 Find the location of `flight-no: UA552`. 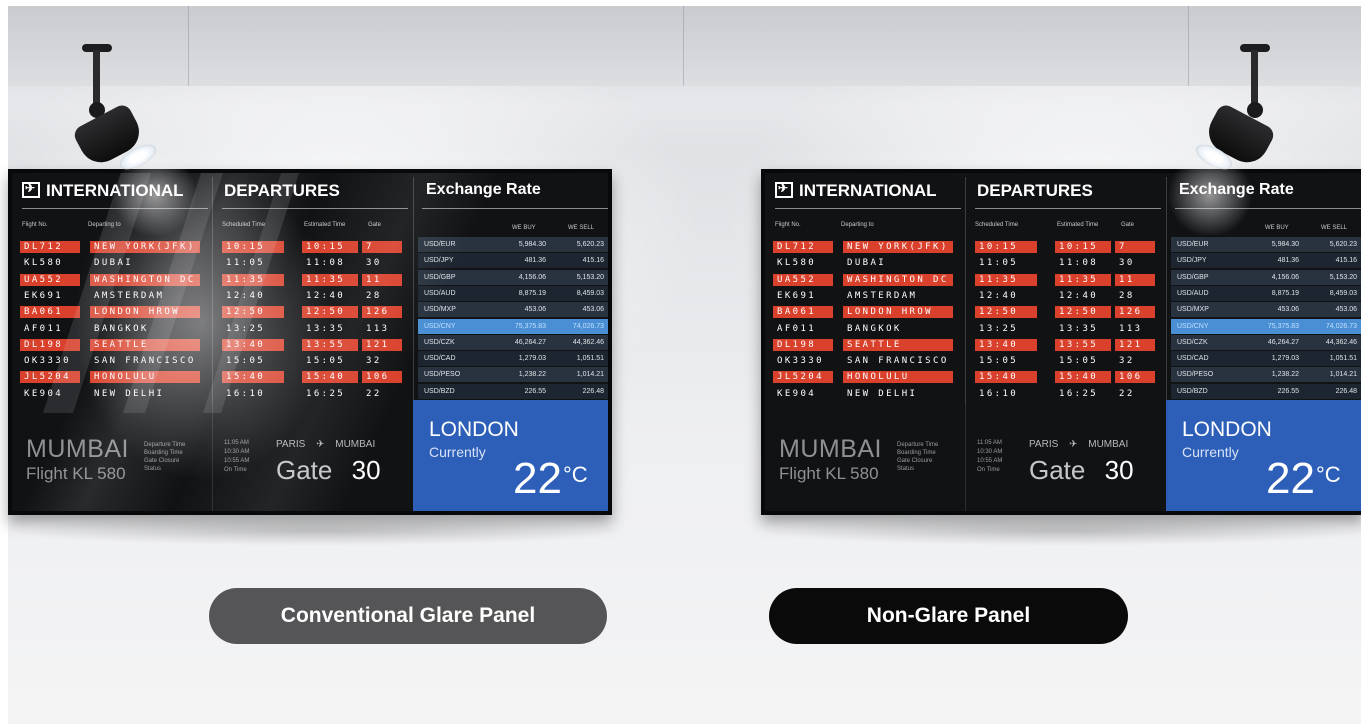

flight-no: UA552 is located at coordinates (803, 279).